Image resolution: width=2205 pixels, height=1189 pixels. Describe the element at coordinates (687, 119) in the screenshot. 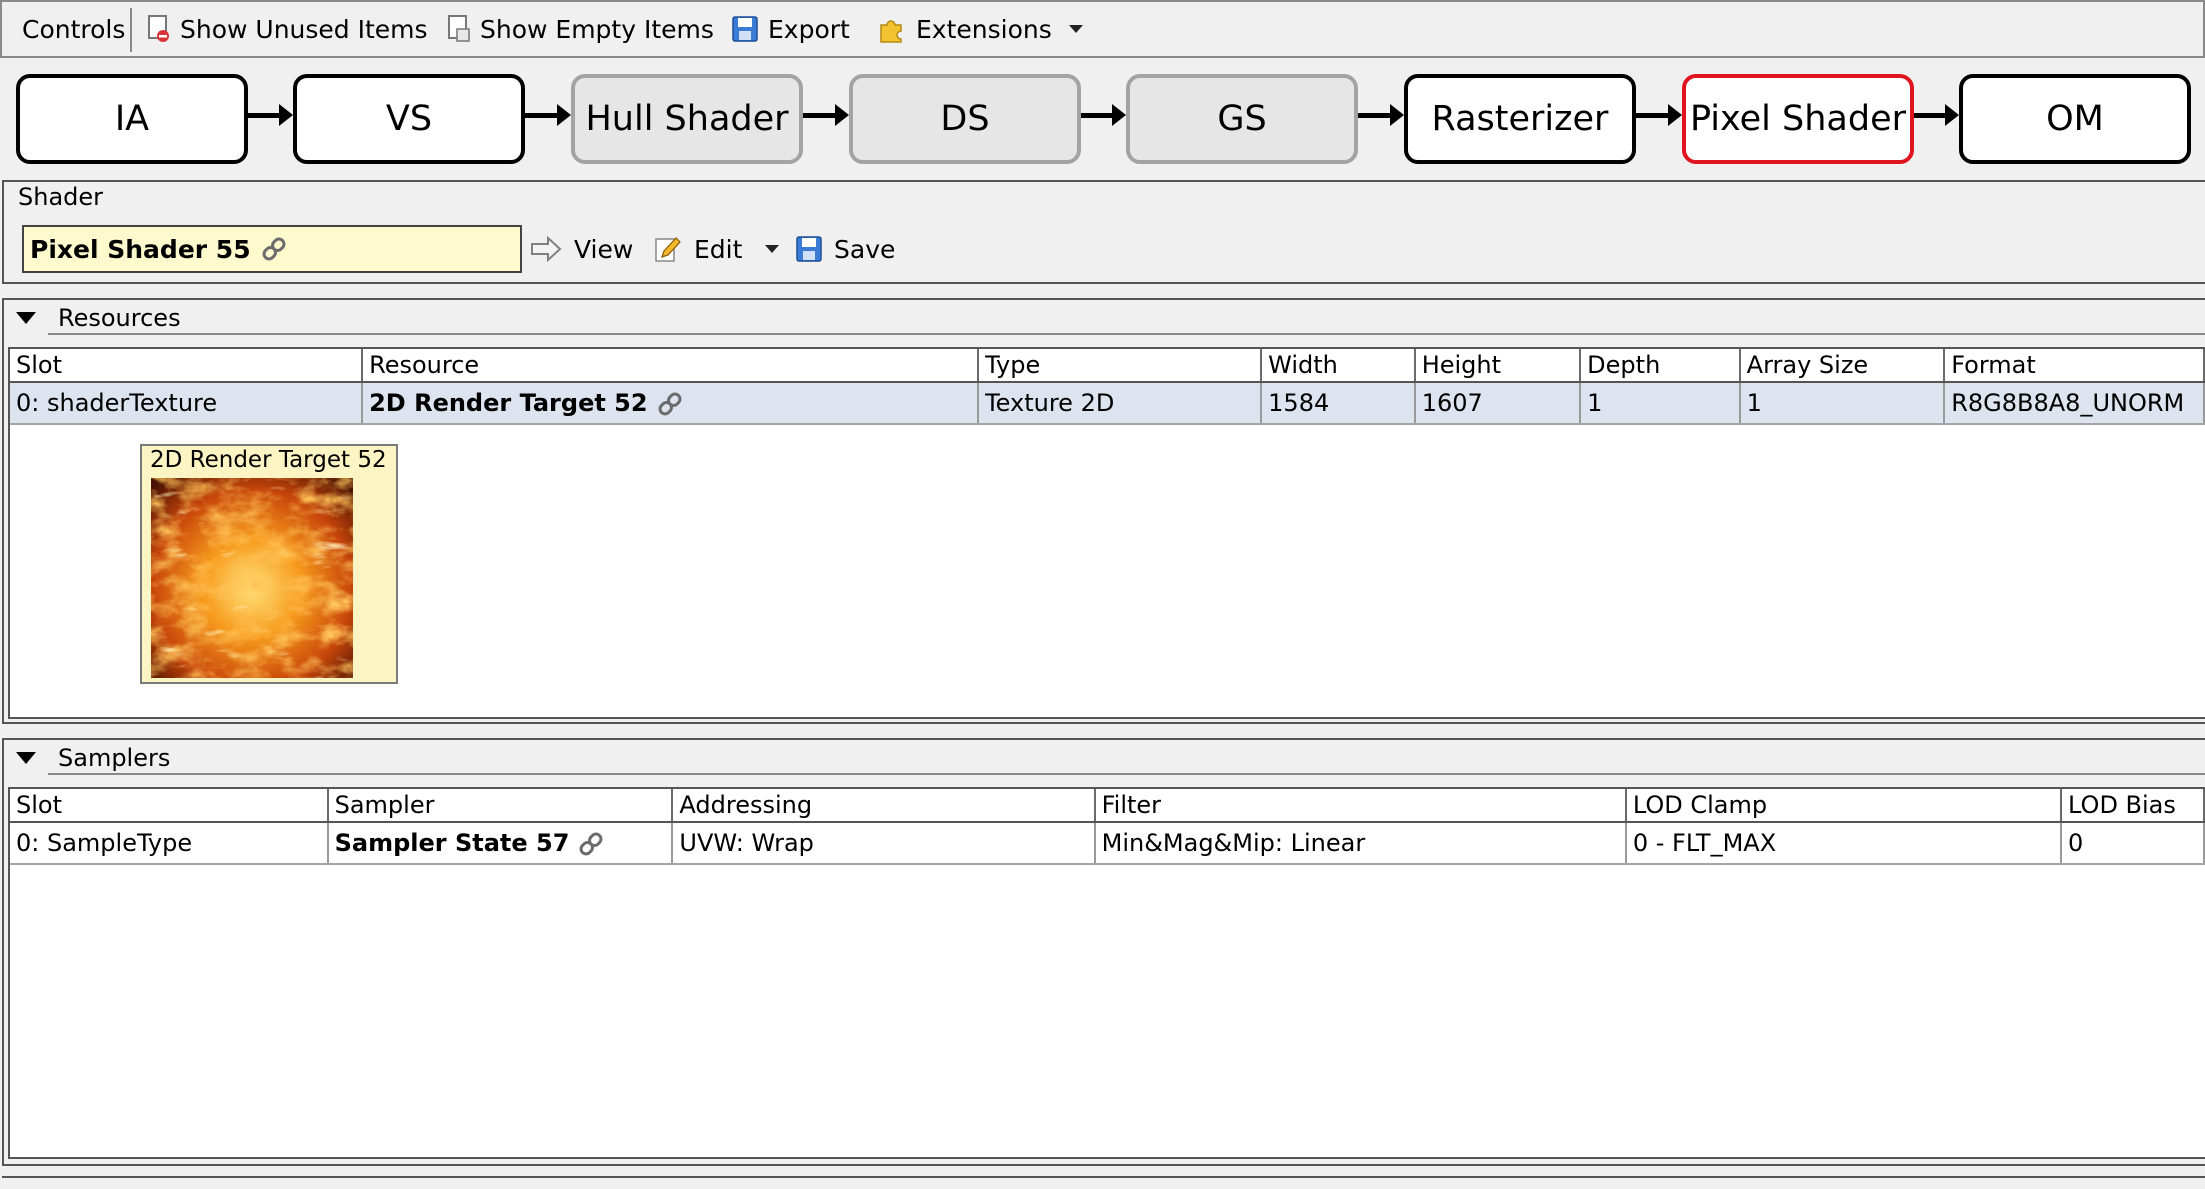

I see `pipeline-stage-hull-shader: Hull Shader` at that location.